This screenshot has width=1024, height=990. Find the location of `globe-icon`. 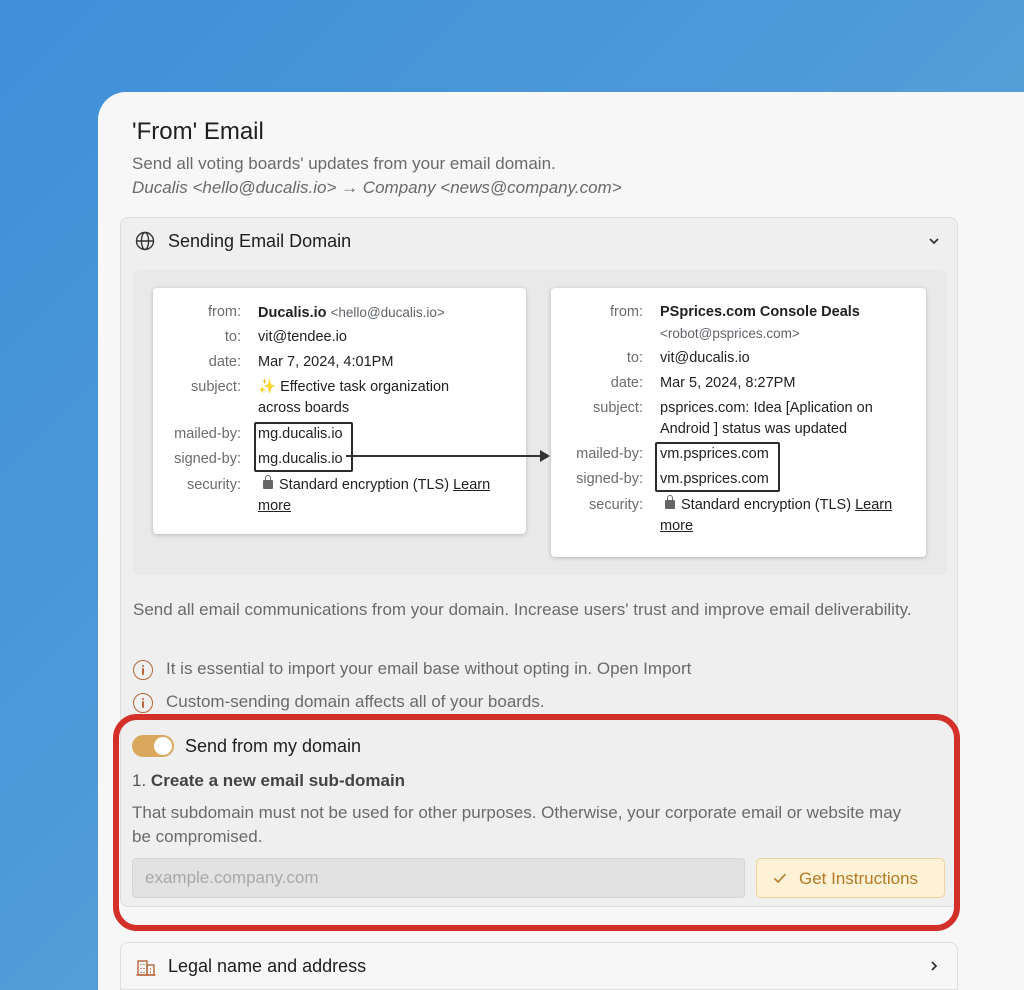

globe-icon is located at coordinates (145, 241).